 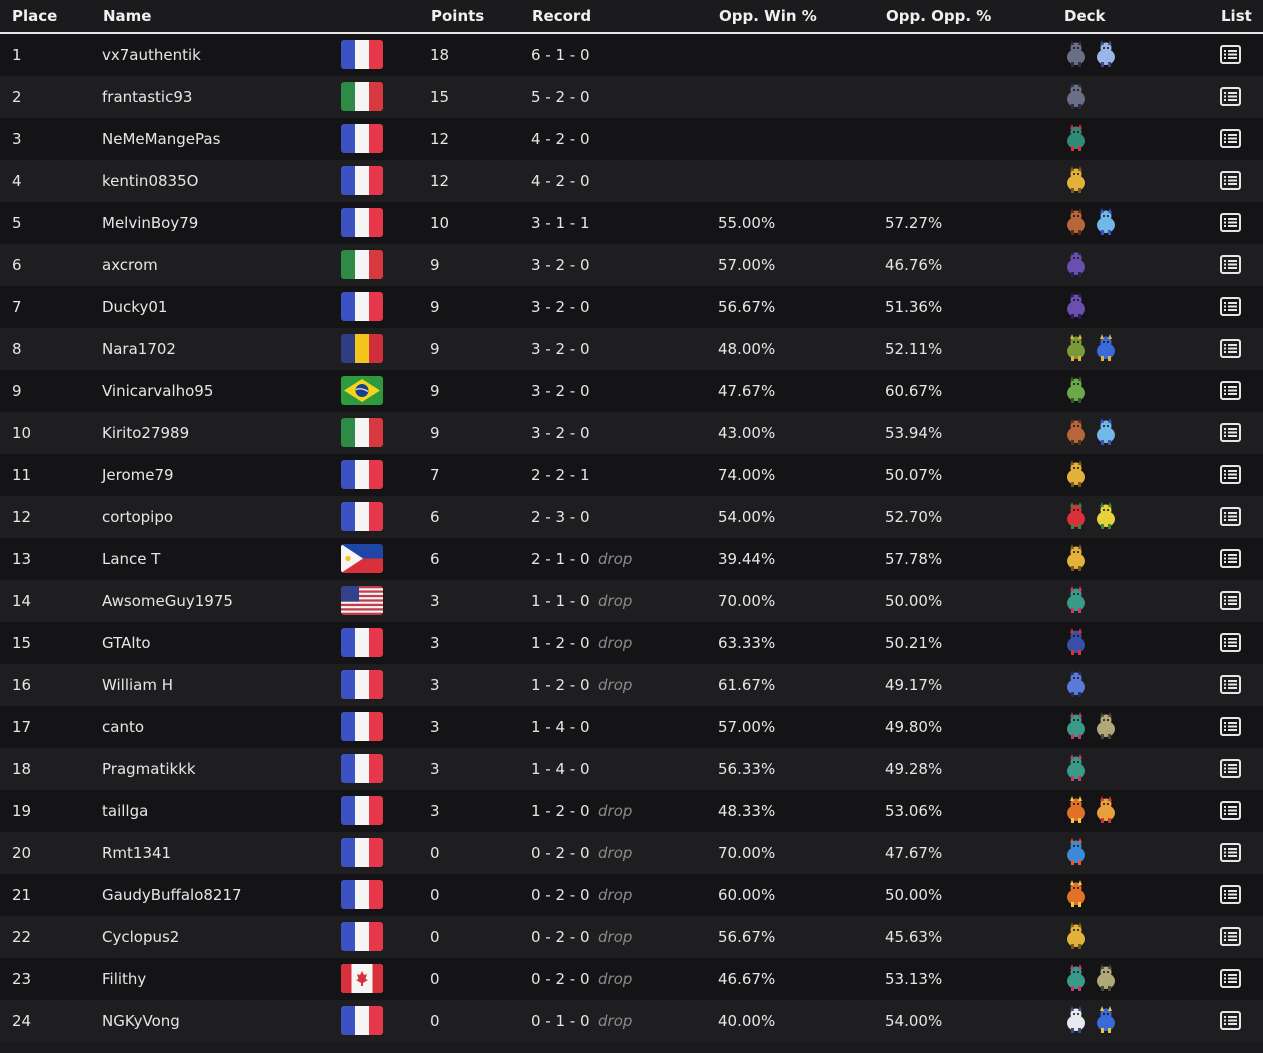 I want to click on table-row: 23 Filithy 0 0 - 2 - 0 drop 46.67% 53.13%, so click(x=631, y=979).